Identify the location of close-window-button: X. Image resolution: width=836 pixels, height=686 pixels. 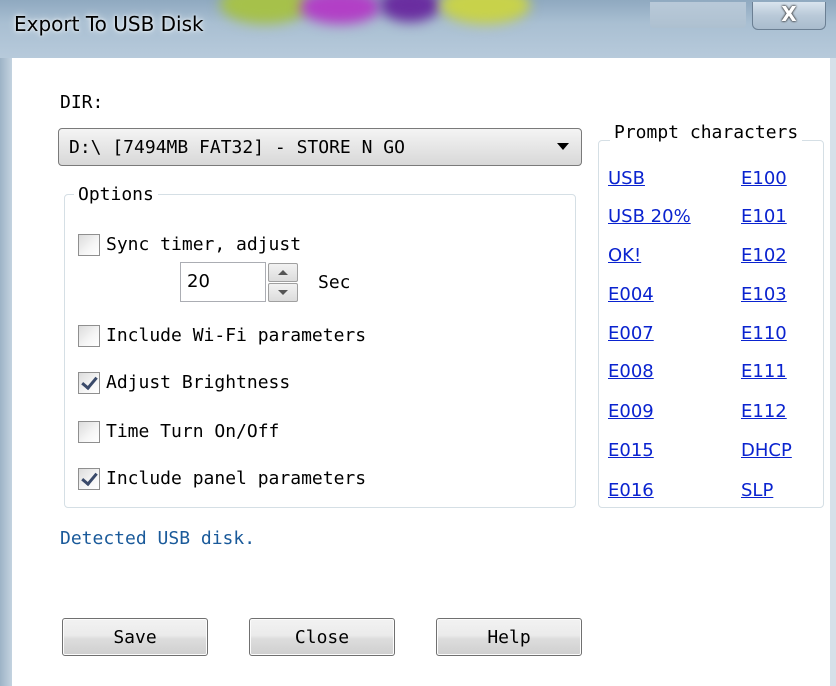
(789, 16).